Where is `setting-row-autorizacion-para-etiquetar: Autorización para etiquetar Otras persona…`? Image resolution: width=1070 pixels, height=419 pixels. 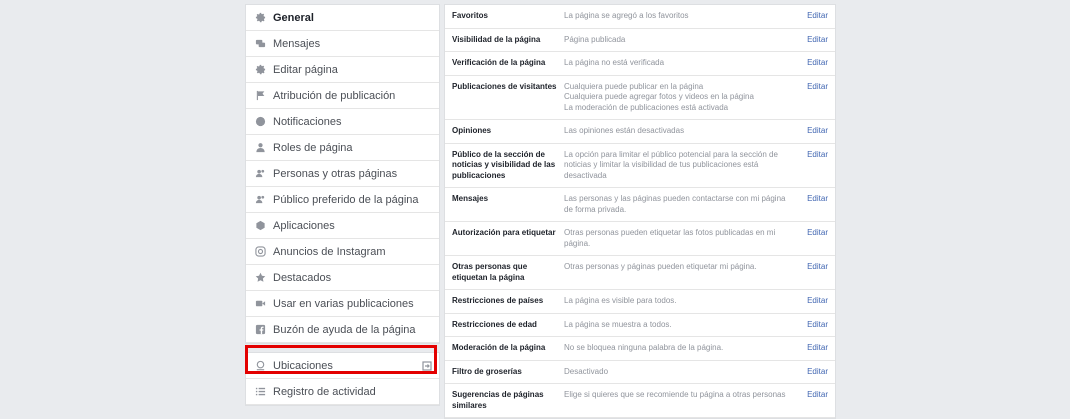 setting-row-autorizacion-para-etiquetar: Autorización para etiquetar Otras persona… is located at coordinates (640, 239).